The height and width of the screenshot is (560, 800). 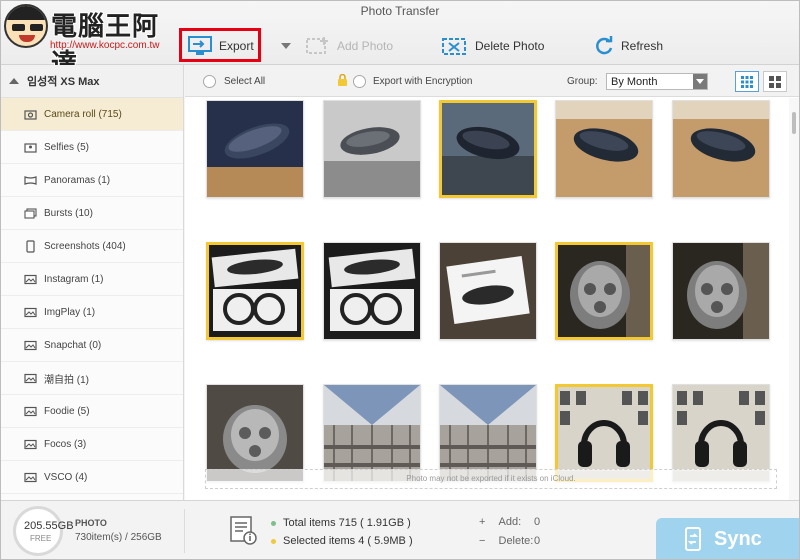 I want to click on sidebar-item: Selfies (5), so click(x=92, y=147).